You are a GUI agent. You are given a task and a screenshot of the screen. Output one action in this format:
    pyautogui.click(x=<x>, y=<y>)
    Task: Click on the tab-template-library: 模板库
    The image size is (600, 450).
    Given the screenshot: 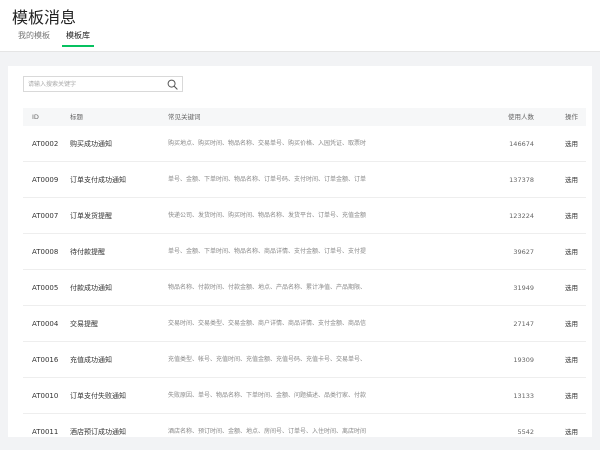 What is the action you would take?
    pyautogui.click(x=78, y=39)
    